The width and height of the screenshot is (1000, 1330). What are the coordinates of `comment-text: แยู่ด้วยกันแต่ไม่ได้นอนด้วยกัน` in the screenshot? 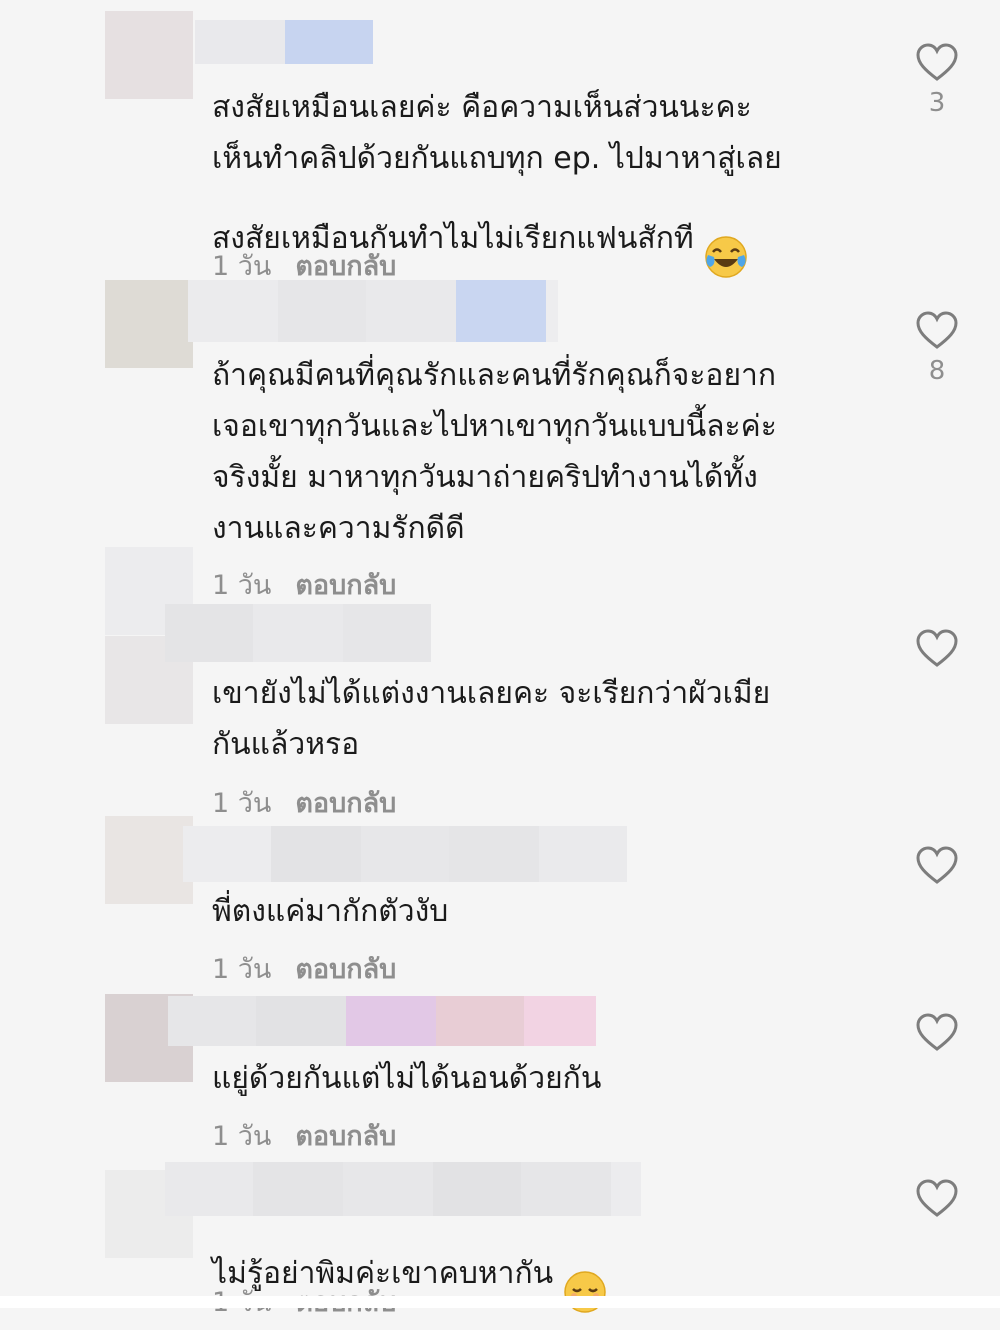 It's located at (407, 1078).